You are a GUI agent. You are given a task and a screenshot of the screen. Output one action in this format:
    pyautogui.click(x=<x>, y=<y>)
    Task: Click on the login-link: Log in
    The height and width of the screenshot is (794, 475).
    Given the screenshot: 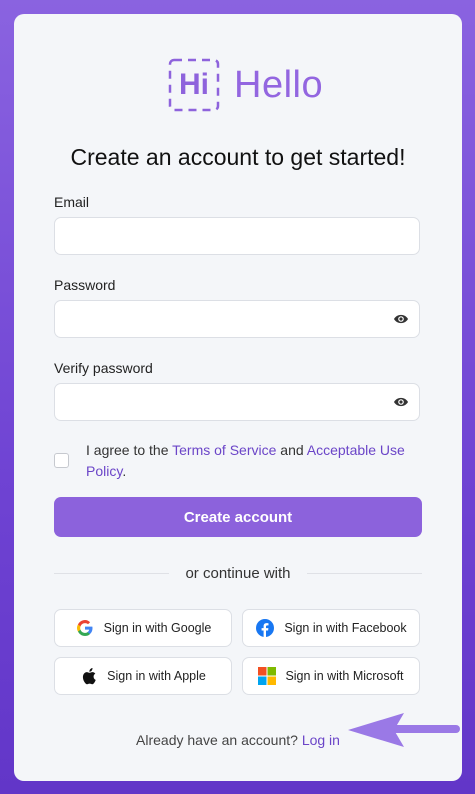 What is the action you would take?
    pyautogui.click(x=321, y=740)
    